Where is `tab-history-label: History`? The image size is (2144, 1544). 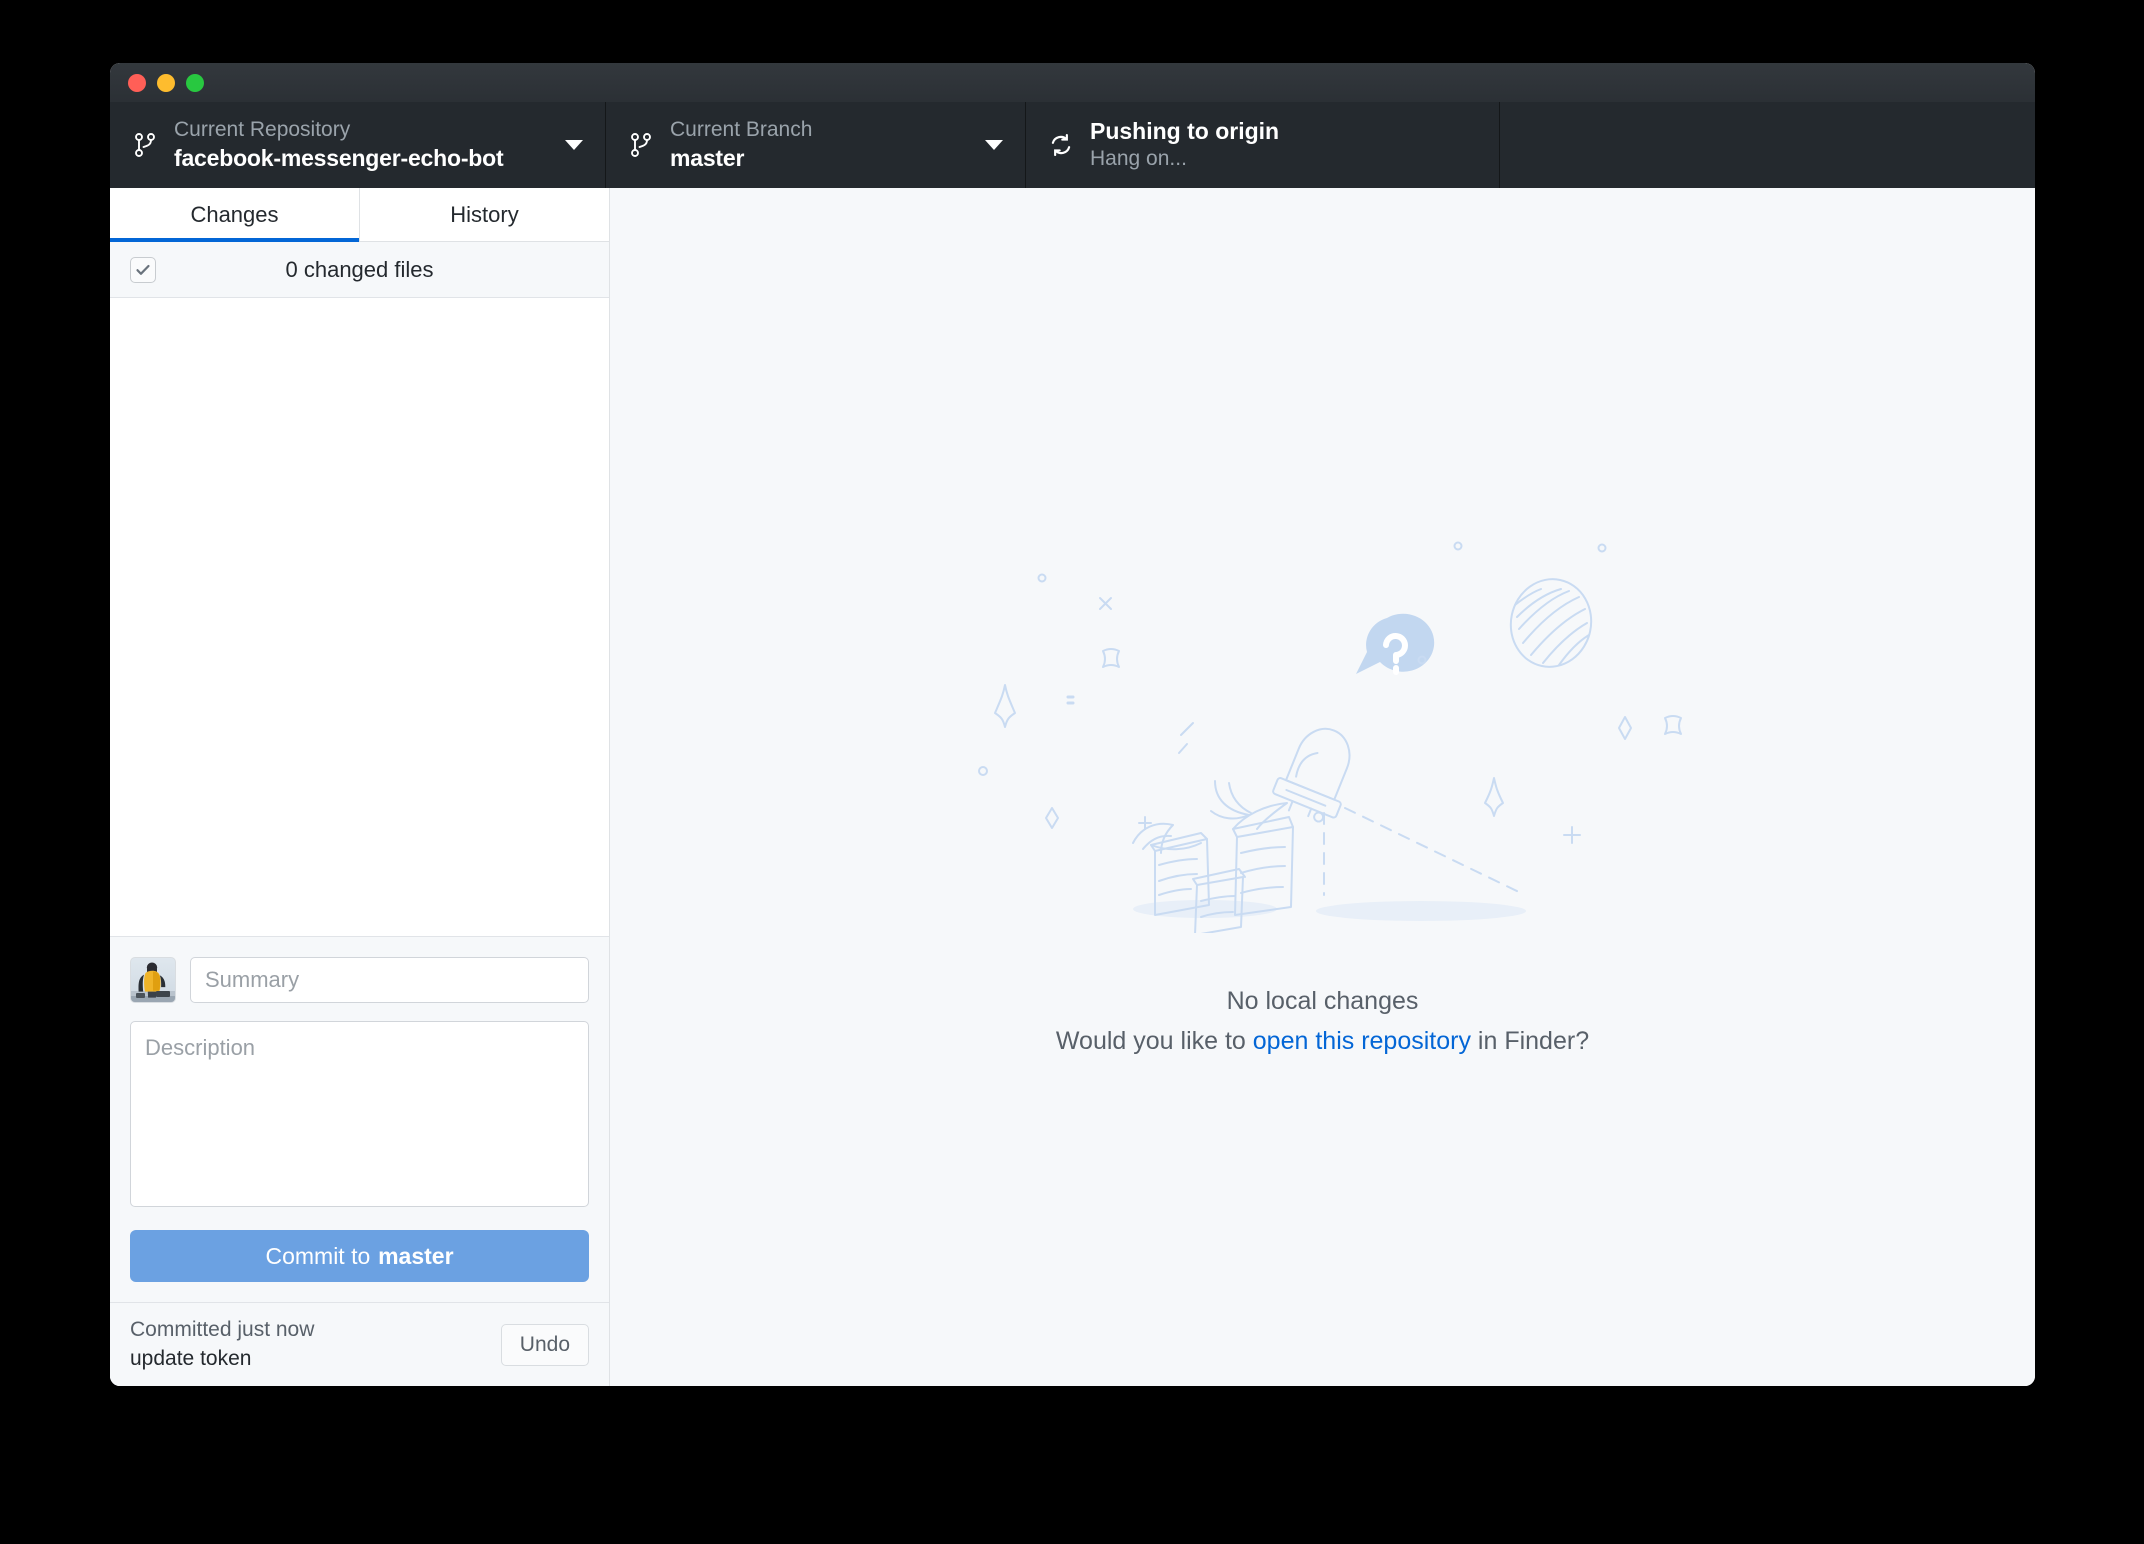
tab-history-label: History is located at coordinates (484, 214).